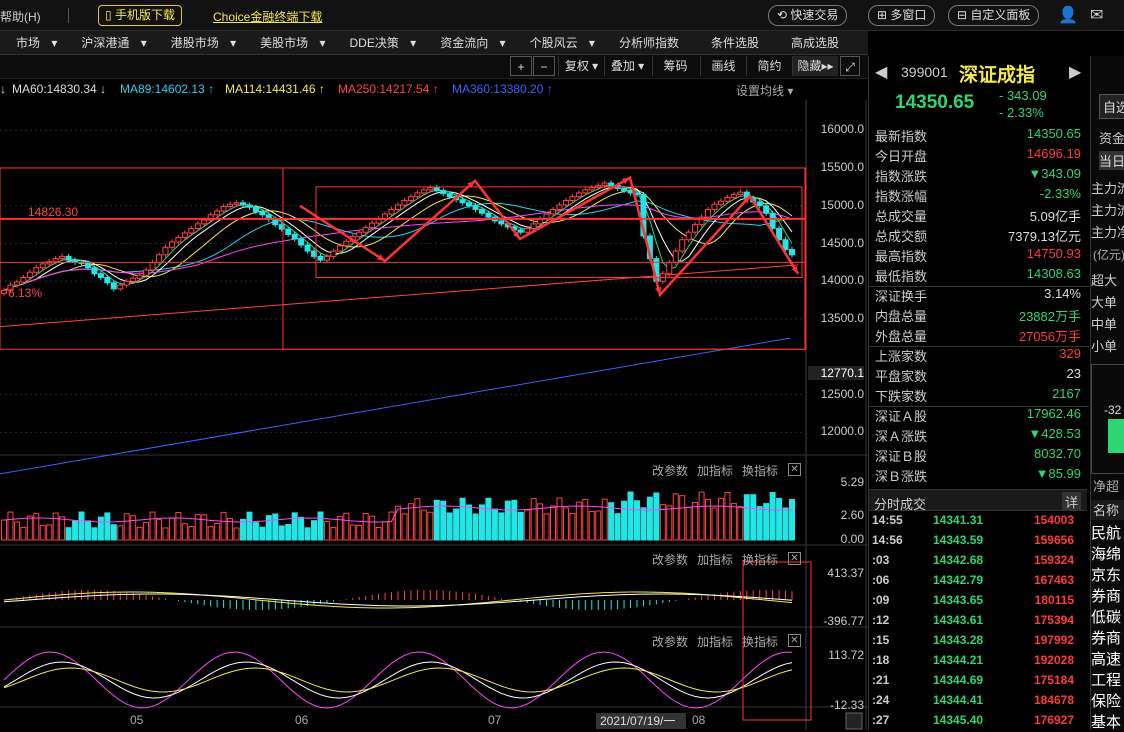 This screenshot has height=732, width=1124. What do you see at coordinates (1106, 574) in the screenshot?
I see `sector-item: 京东` at bounding box center [1106, 574].